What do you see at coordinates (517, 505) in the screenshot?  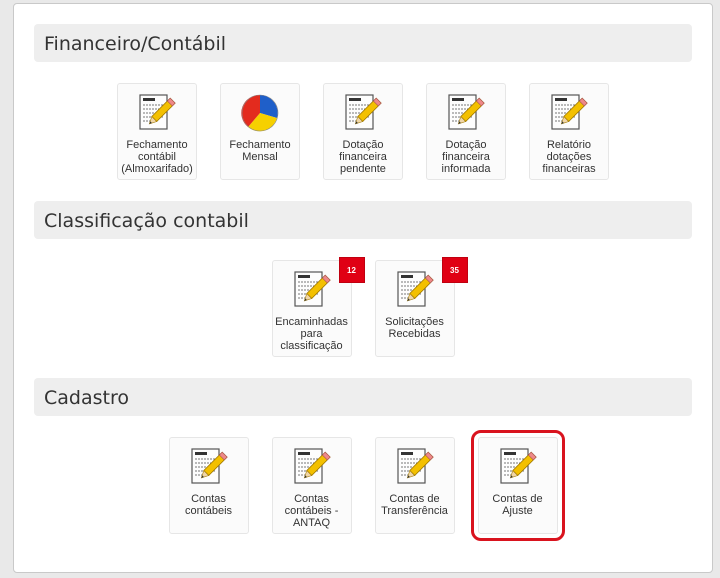 I see `tile-label: Contas de Ajuste` at bounding box center [517, 505].